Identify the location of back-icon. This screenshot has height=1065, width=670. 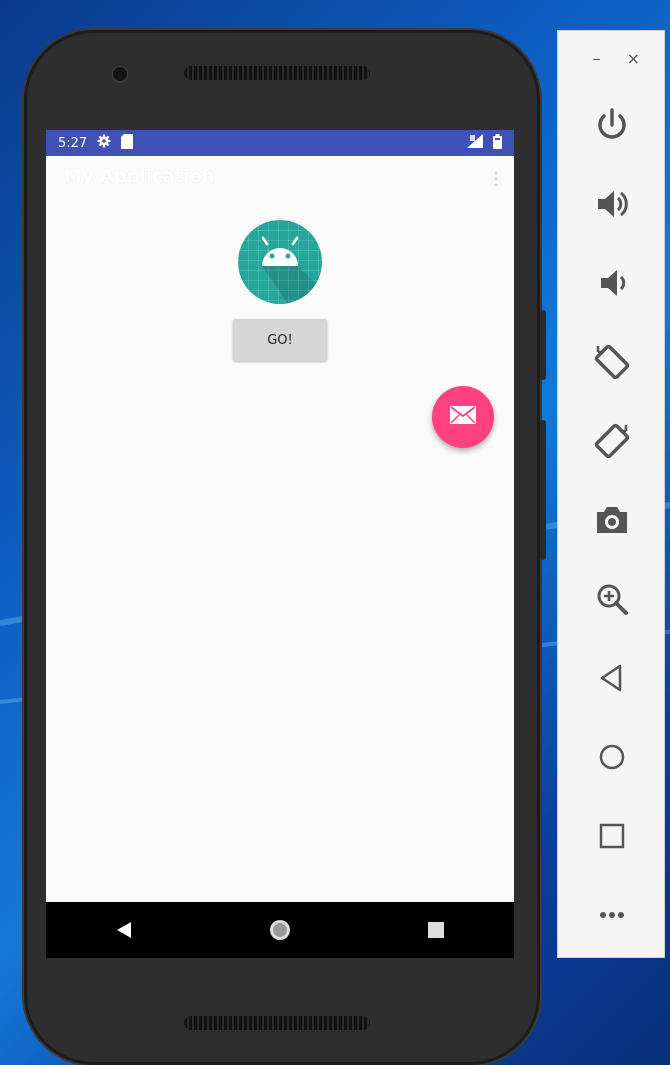
(611, 677).